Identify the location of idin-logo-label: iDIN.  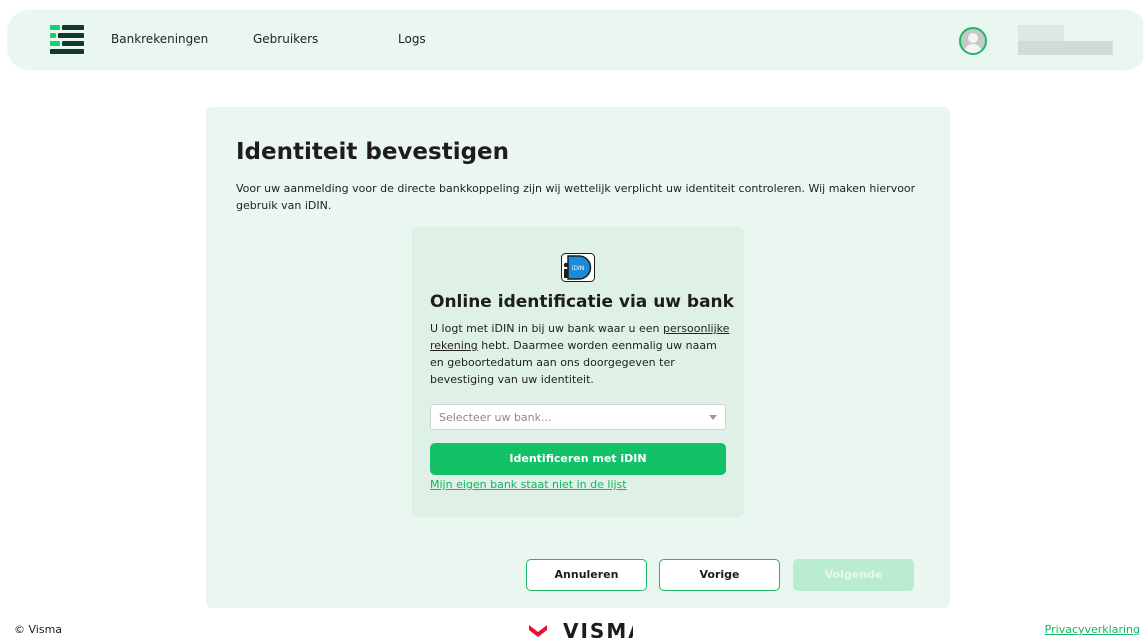
(578, 268).